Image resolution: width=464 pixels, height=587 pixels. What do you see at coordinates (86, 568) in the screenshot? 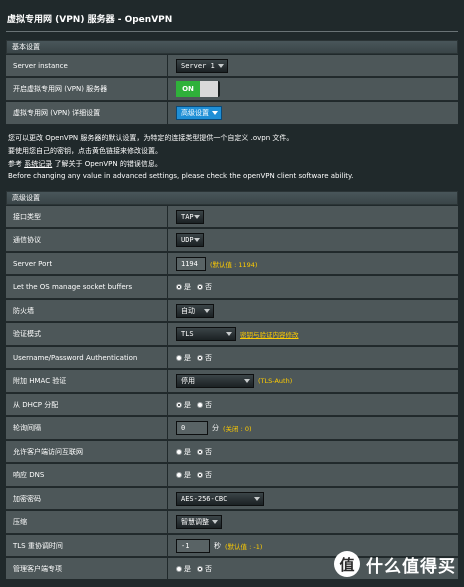
I see `manage-client-label: 管理客户端专项` at bounding box center [86, 568].